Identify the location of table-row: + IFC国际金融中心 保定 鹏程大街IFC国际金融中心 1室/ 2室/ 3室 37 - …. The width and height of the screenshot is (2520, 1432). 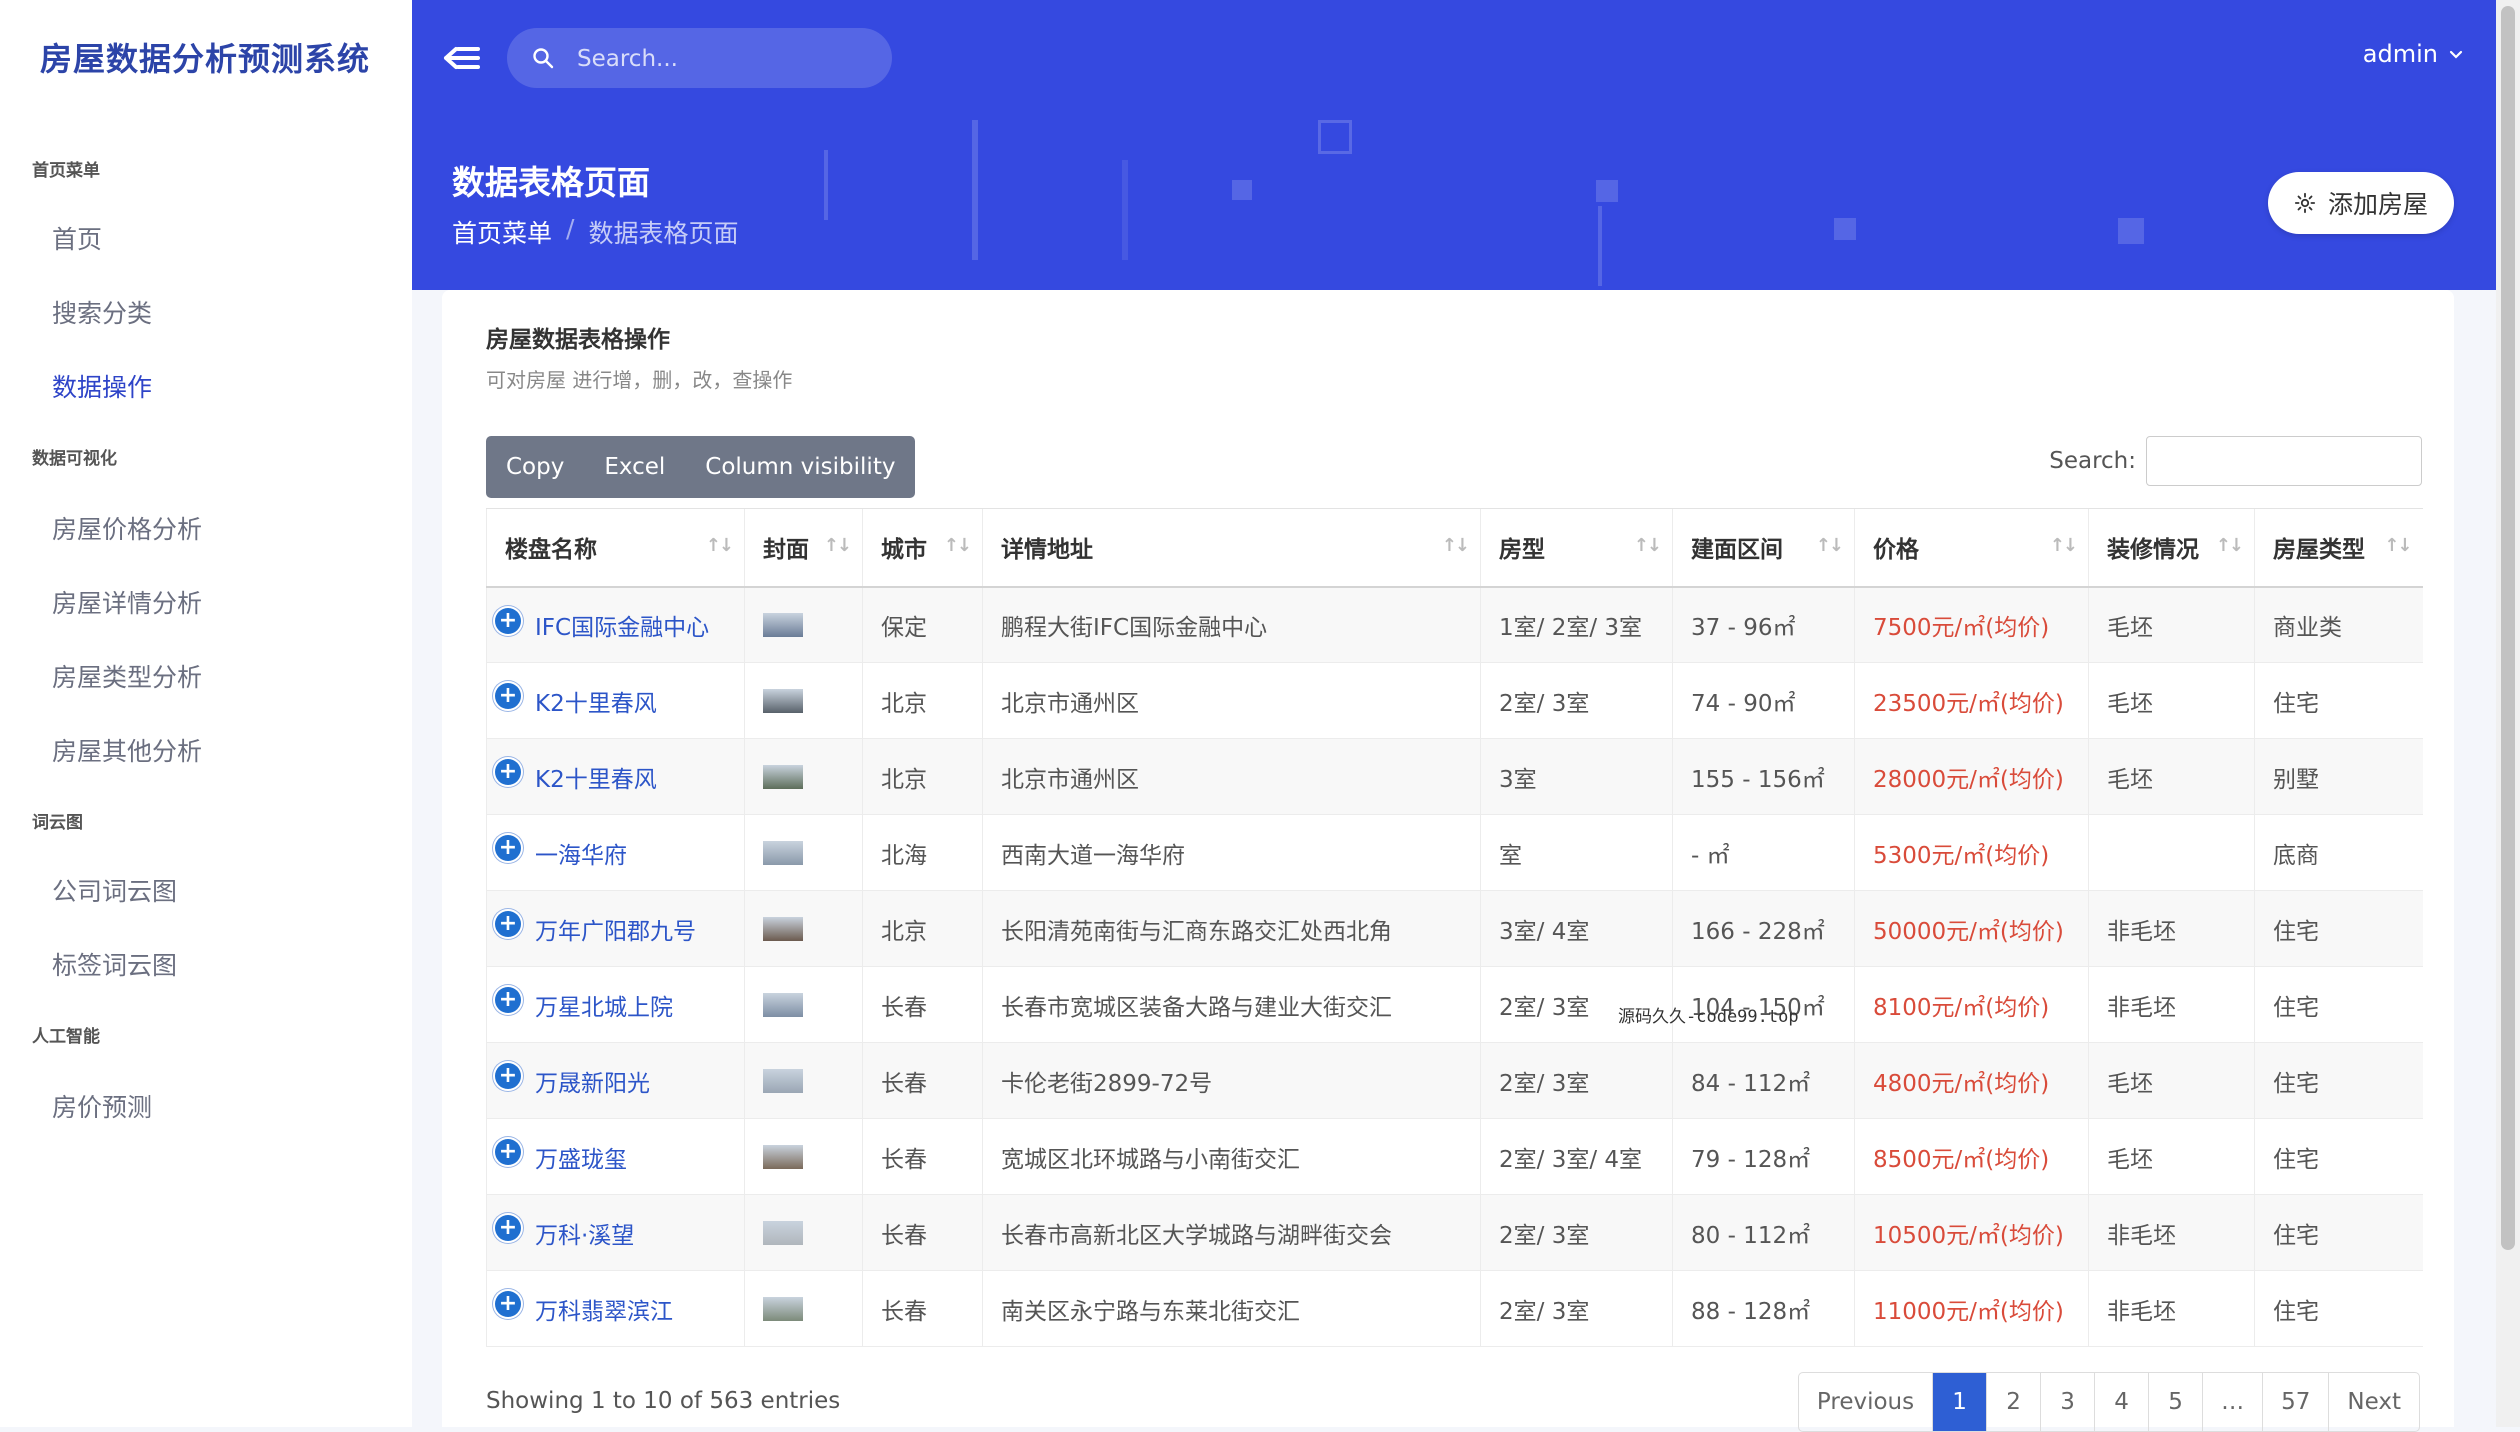
(1454, 624).